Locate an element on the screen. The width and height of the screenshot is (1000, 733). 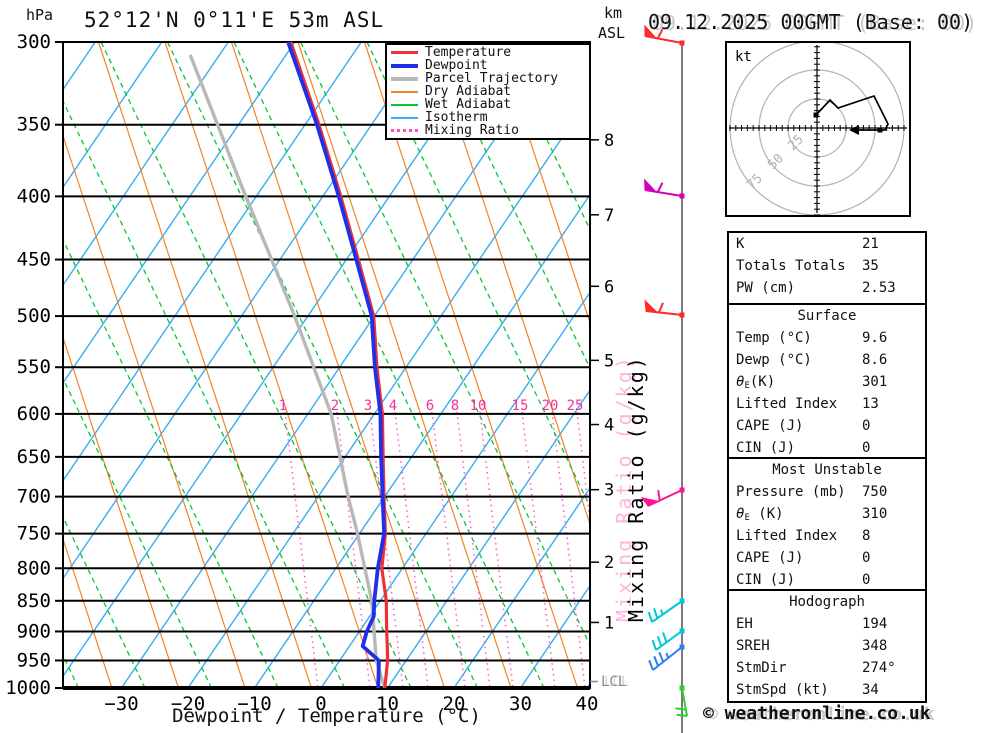
temperature-line-swatch is located at coordinates (404, 52).